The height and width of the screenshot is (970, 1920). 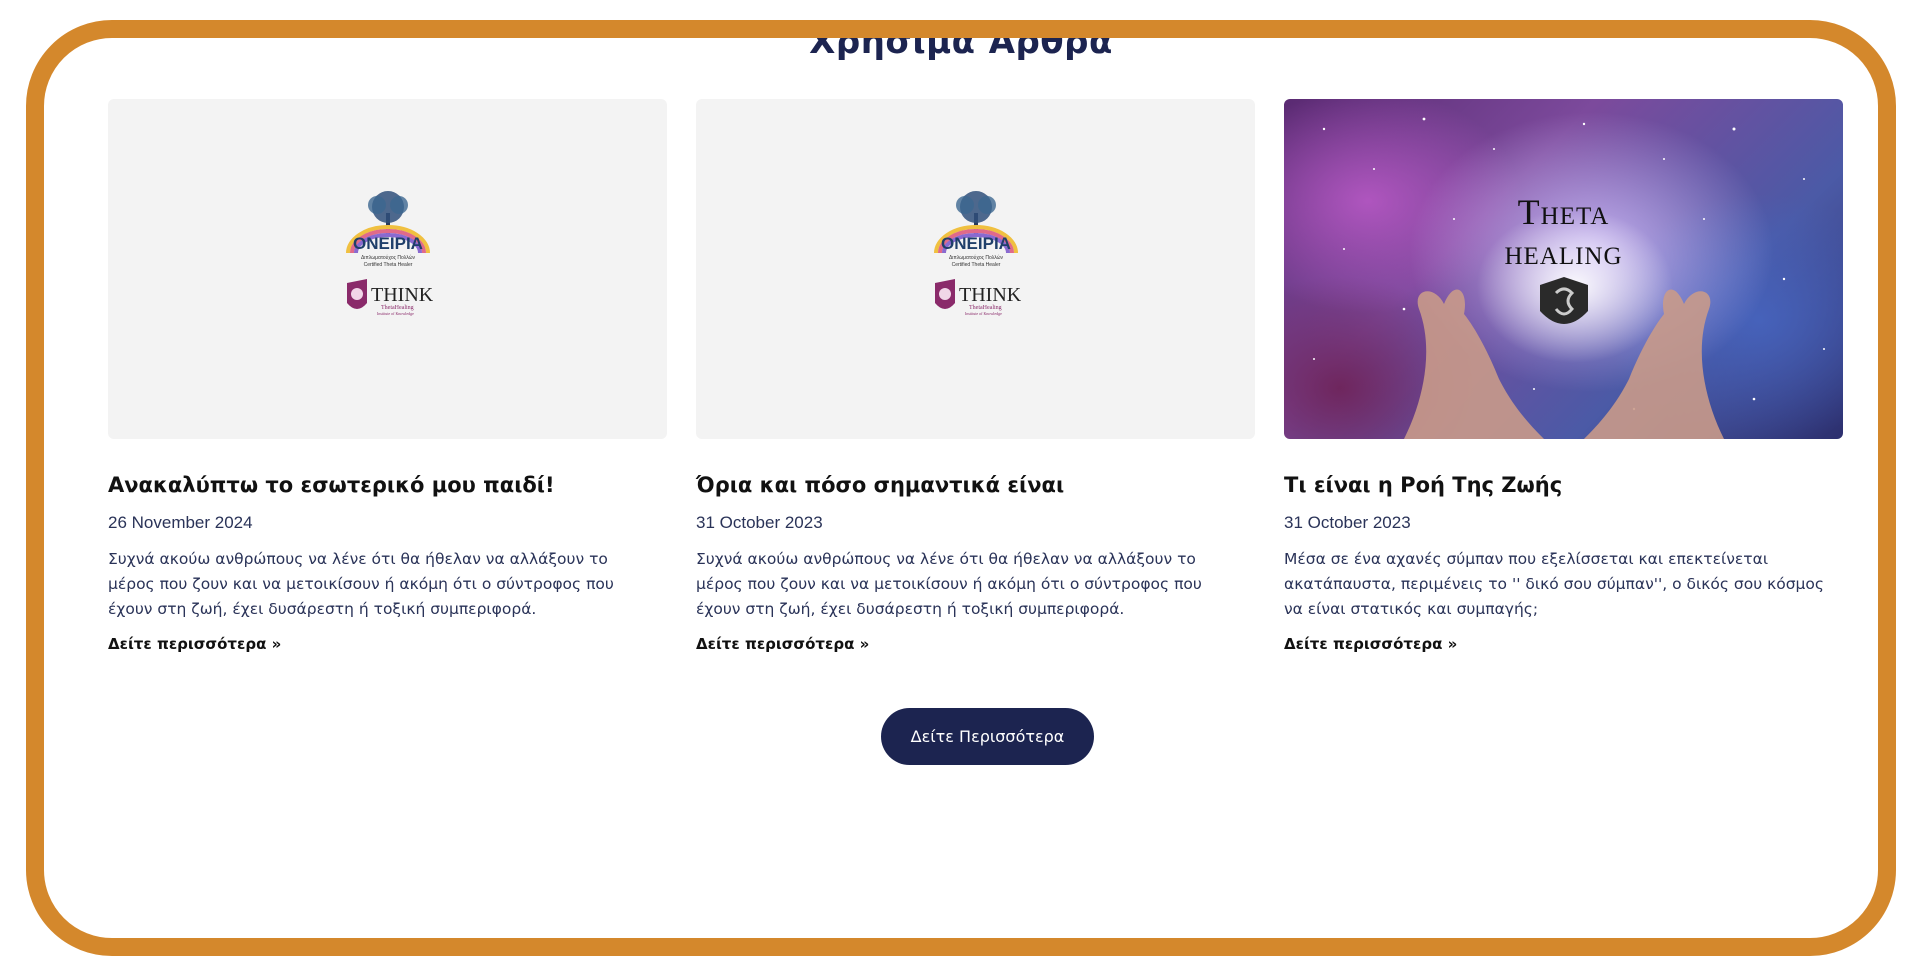 I want to click on article-title: Ανακαλύπτω το εσωτερικό μου παιδί!, so click(x=387, y=485).